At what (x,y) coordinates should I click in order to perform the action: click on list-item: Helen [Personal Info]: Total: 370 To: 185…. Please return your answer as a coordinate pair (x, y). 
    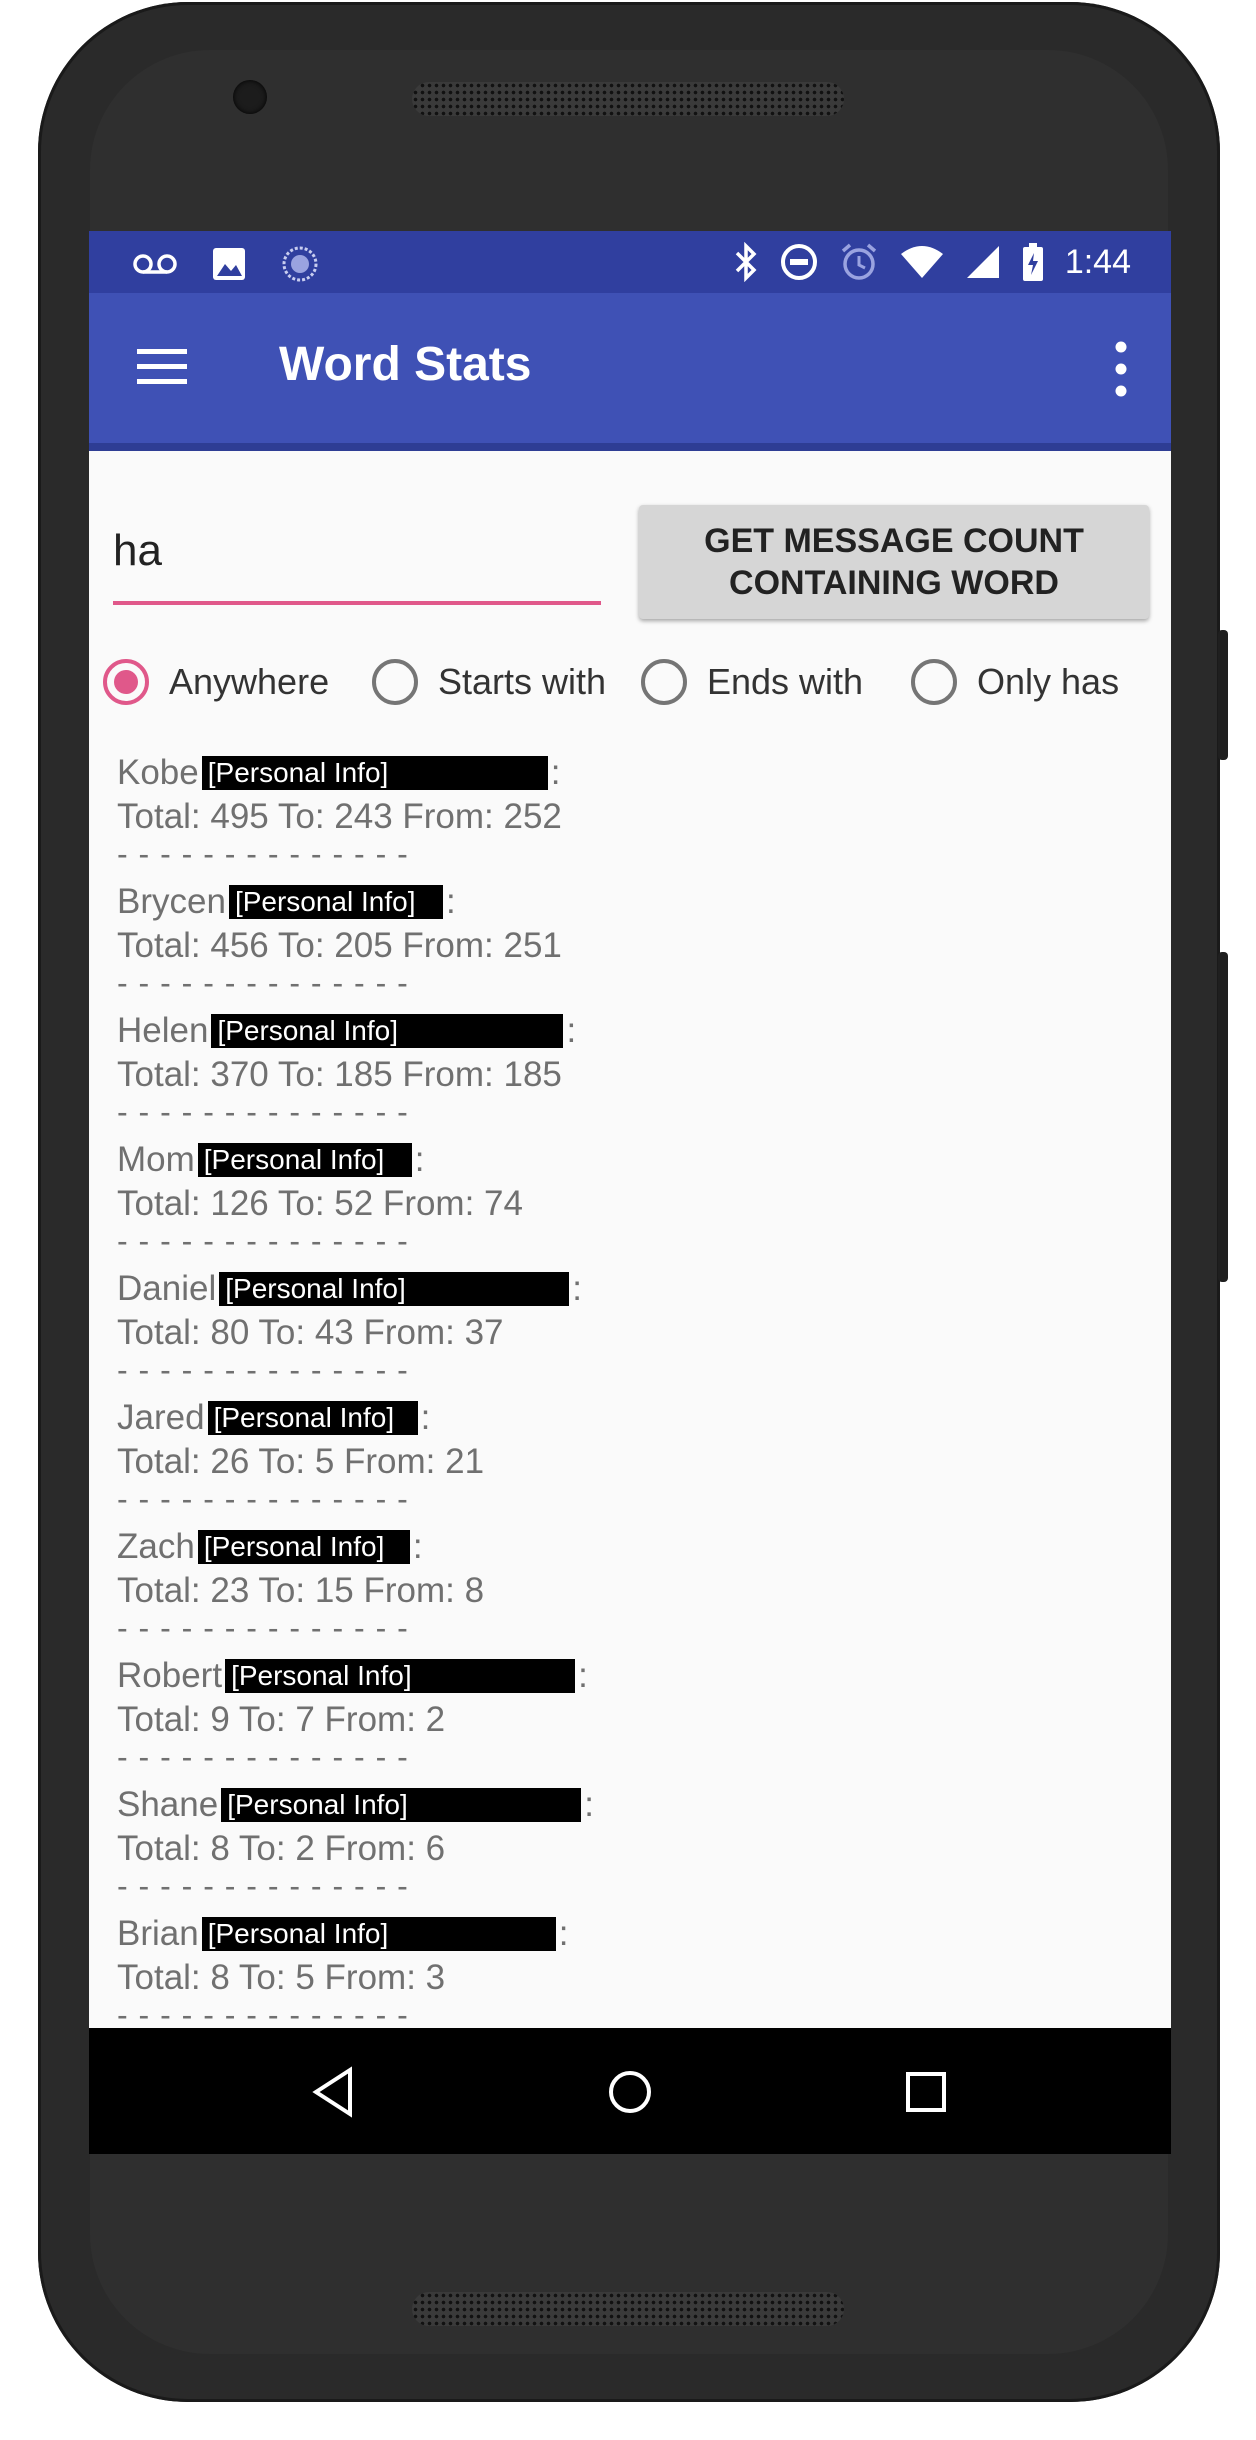
    Looking at the image, I should click on (637, 1073).